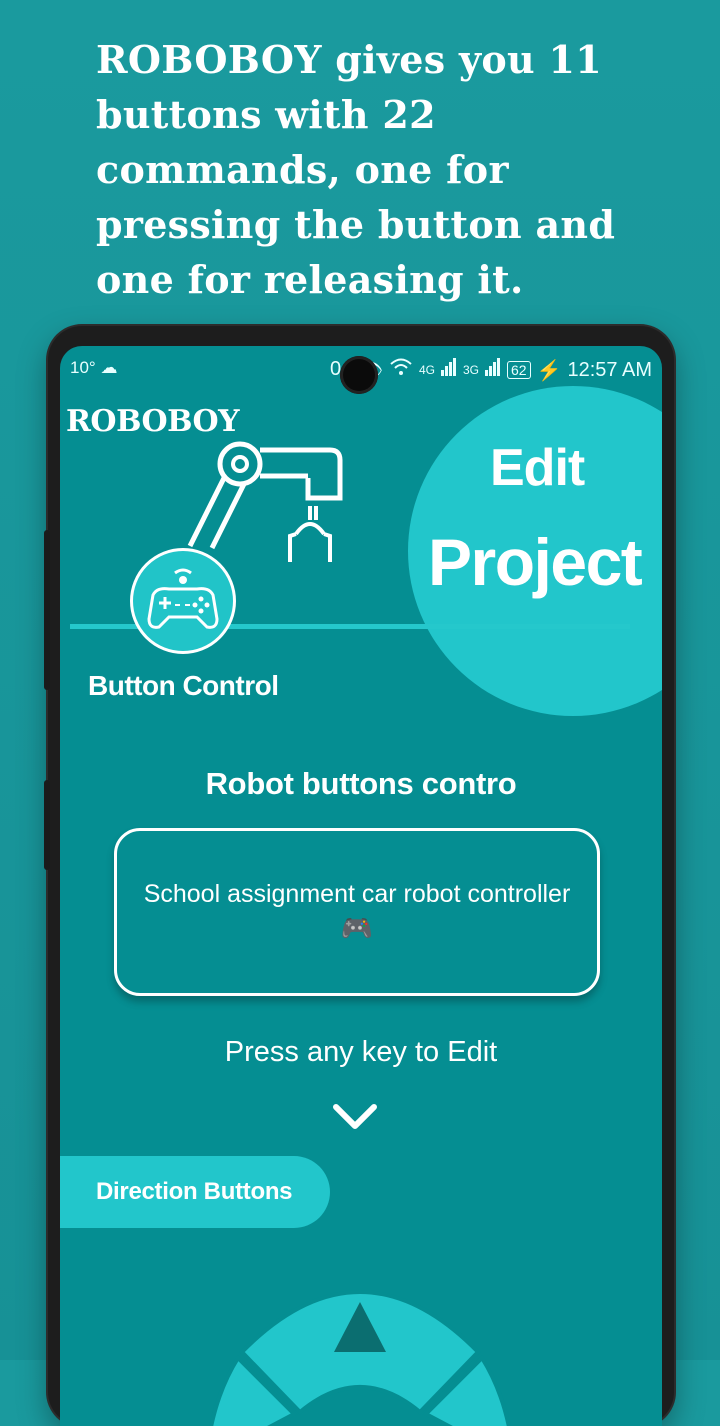 The height and width of the screenshot is (1426, 720). What do you see at coordinates (355, 1117) in the screenshot?
I see `chevron-down-icon` at bounding box center [355, 1117].